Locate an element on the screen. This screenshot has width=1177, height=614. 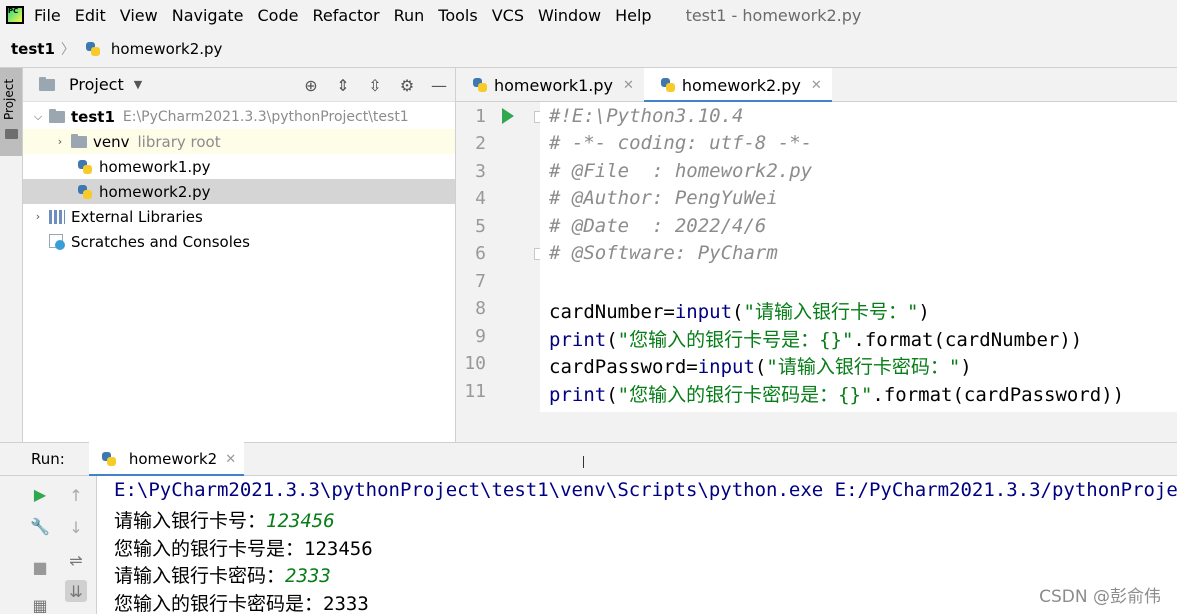
menu-code: Code is located at coordinates (278, 15).